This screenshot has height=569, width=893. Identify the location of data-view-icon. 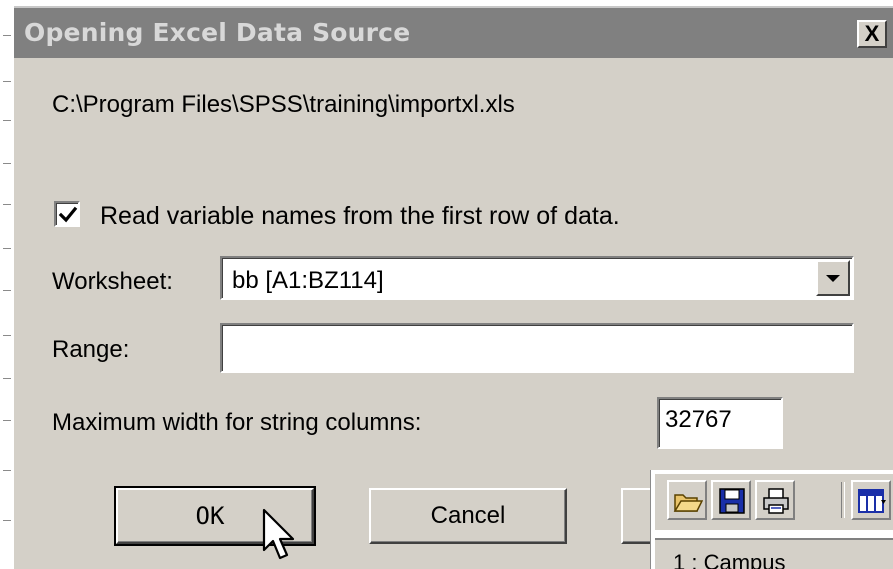
(872, 501).